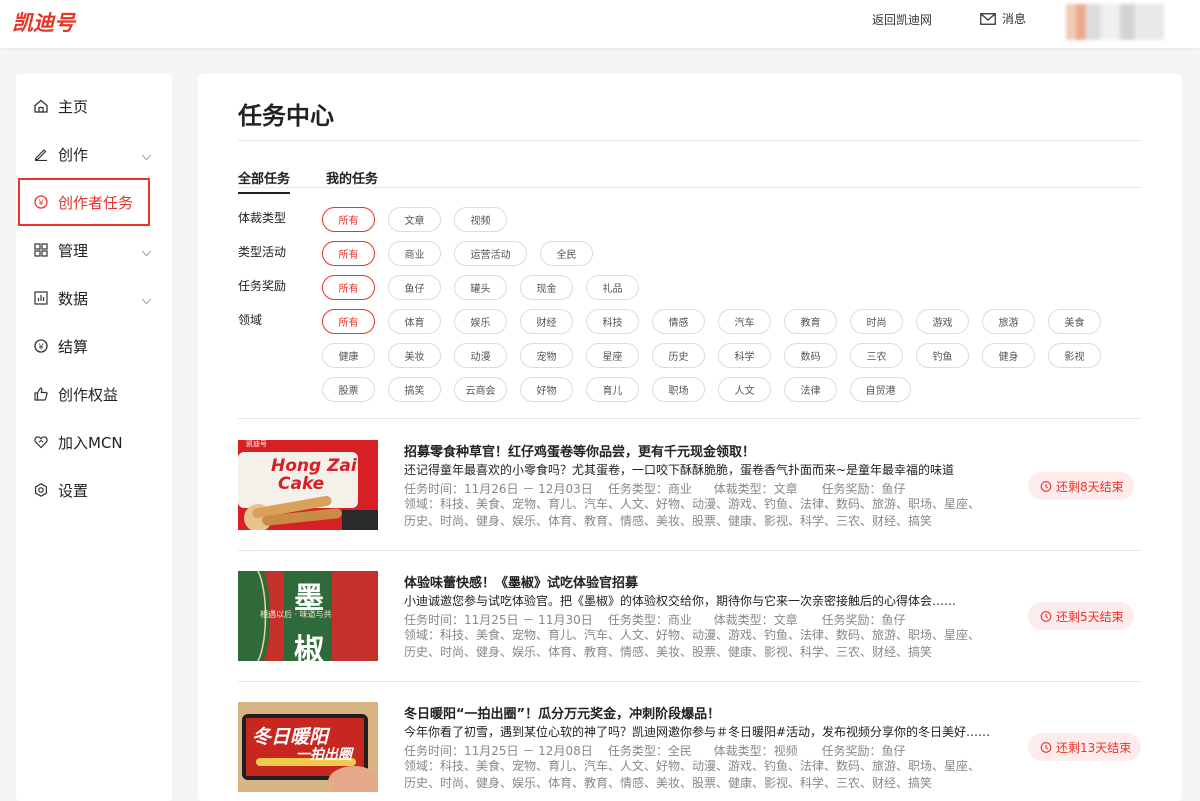 This screenshot has height=801, width=1200. What do you see at coordinates (498, 489) in the screenshot?
I see `task-time: 任务时间：11月26日 － 12月03日` at bounding box center [498, 489].